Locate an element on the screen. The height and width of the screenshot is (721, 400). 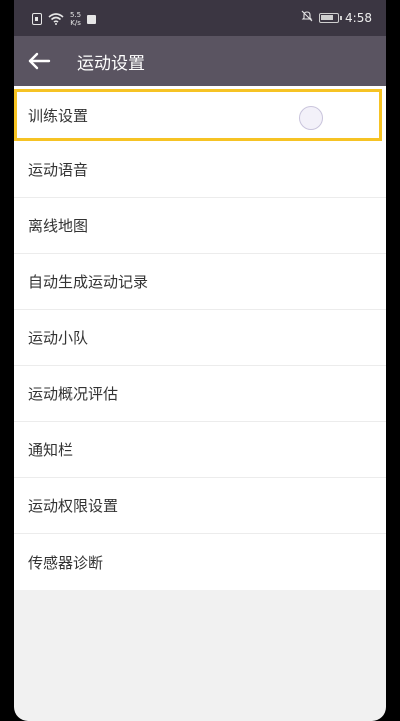
settings-item-label: 运动语音 is located at coordinates (58, 170).